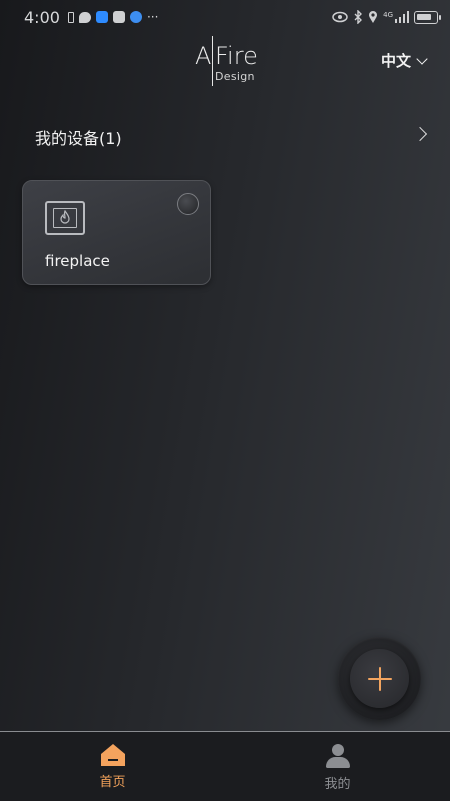 The width and height of the screenshot is (450, 801). I want to click on status-time: 4:00, so click(42, 17).